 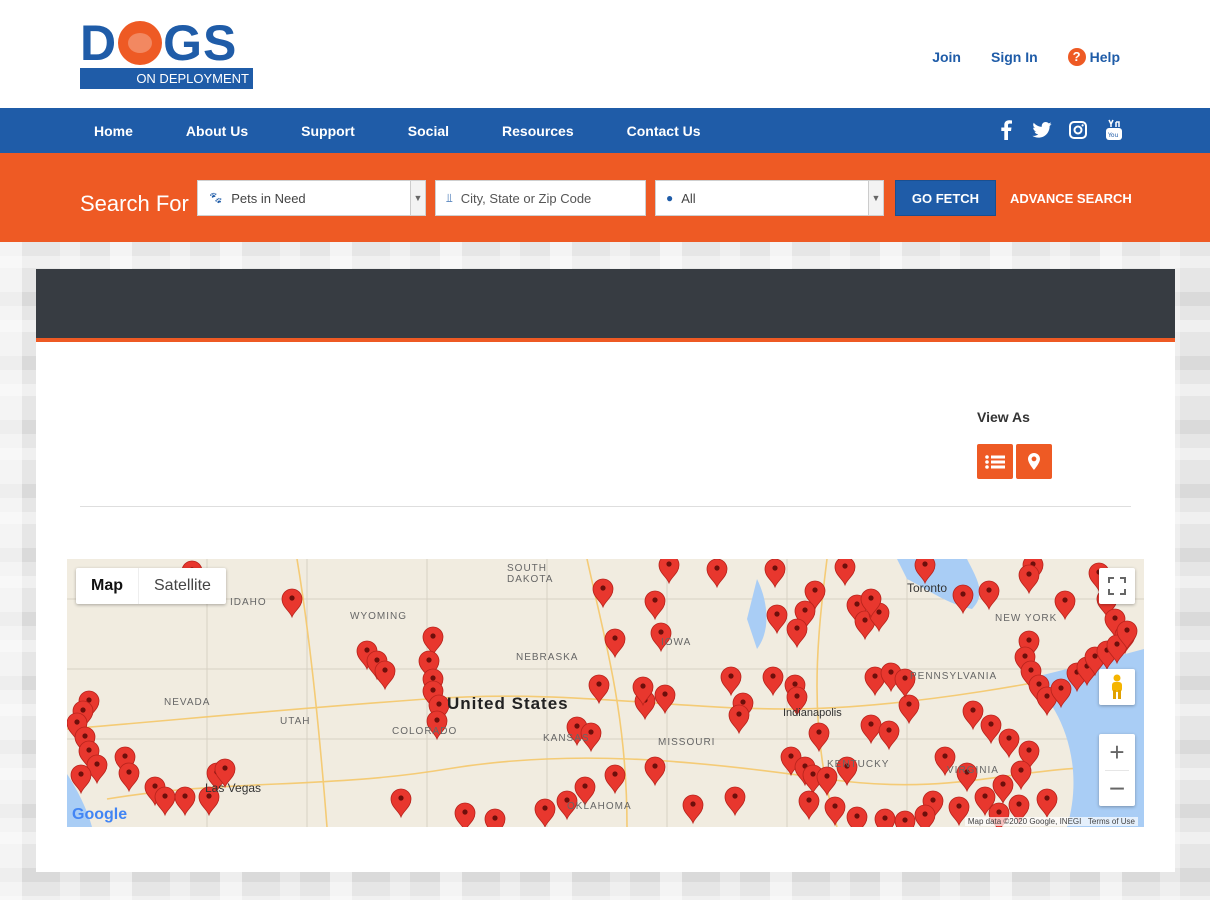 I want to click on list-icon, so click(x=995, y=461).